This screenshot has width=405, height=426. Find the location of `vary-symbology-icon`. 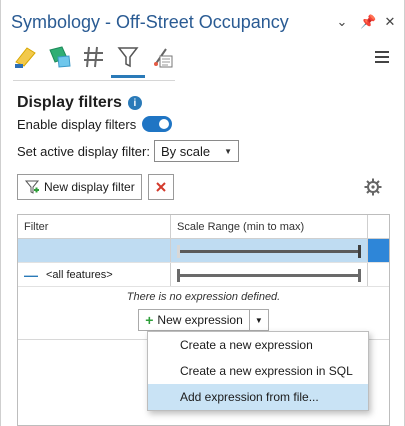

vary-symbology-icon is located at coordinates (60, 57).